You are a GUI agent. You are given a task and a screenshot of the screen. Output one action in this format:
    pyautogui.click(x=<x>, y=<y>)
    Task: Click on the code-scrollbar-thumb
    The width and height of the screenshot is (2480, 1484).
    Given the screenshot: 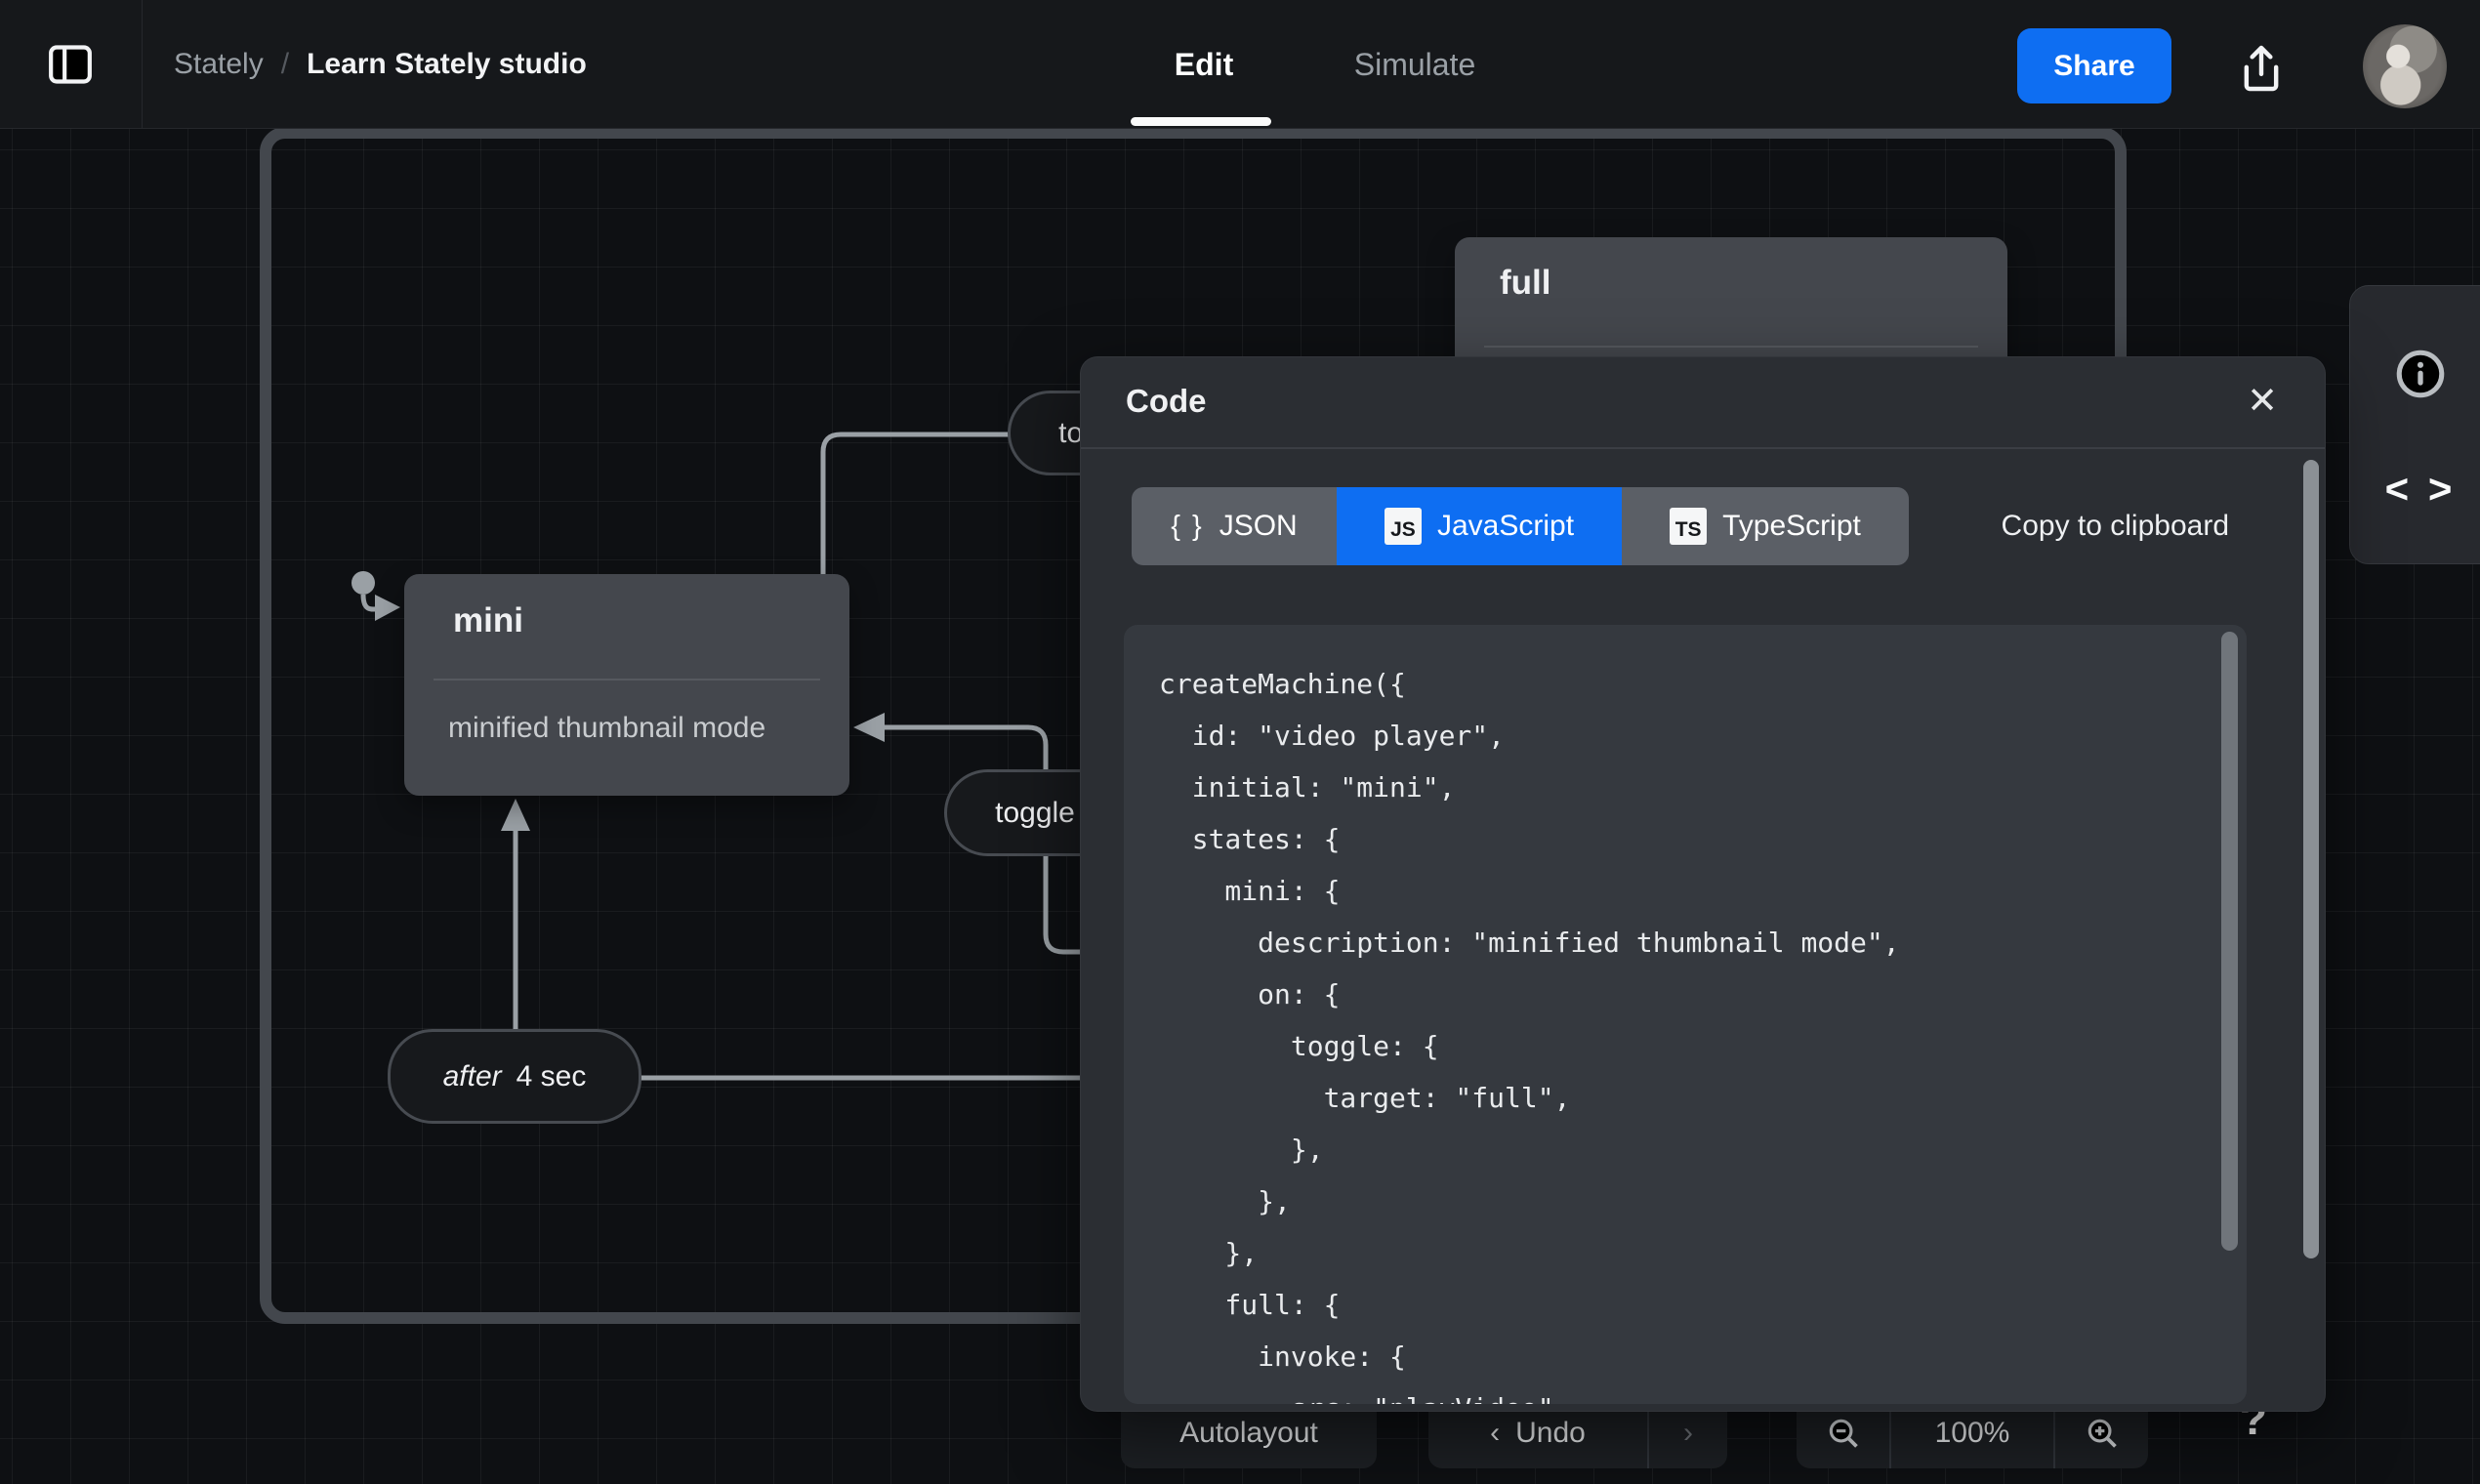 What is the action you would take?
    pyautogui.click(x=2229, y=942)
    